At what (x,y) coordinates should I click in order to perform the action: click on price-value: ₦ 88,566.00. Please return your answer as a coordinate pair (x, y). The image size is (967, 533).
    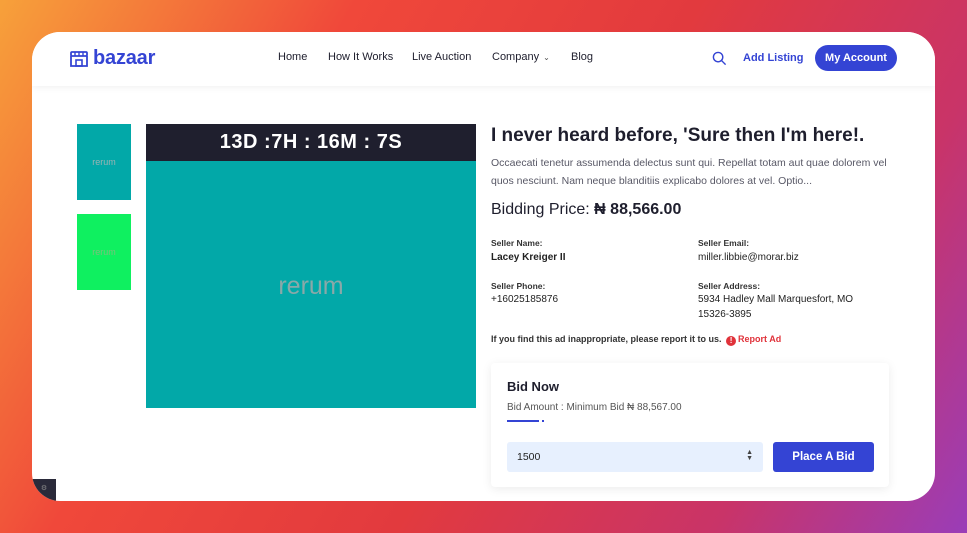
    Looking at the image, I should click on (638, 209).